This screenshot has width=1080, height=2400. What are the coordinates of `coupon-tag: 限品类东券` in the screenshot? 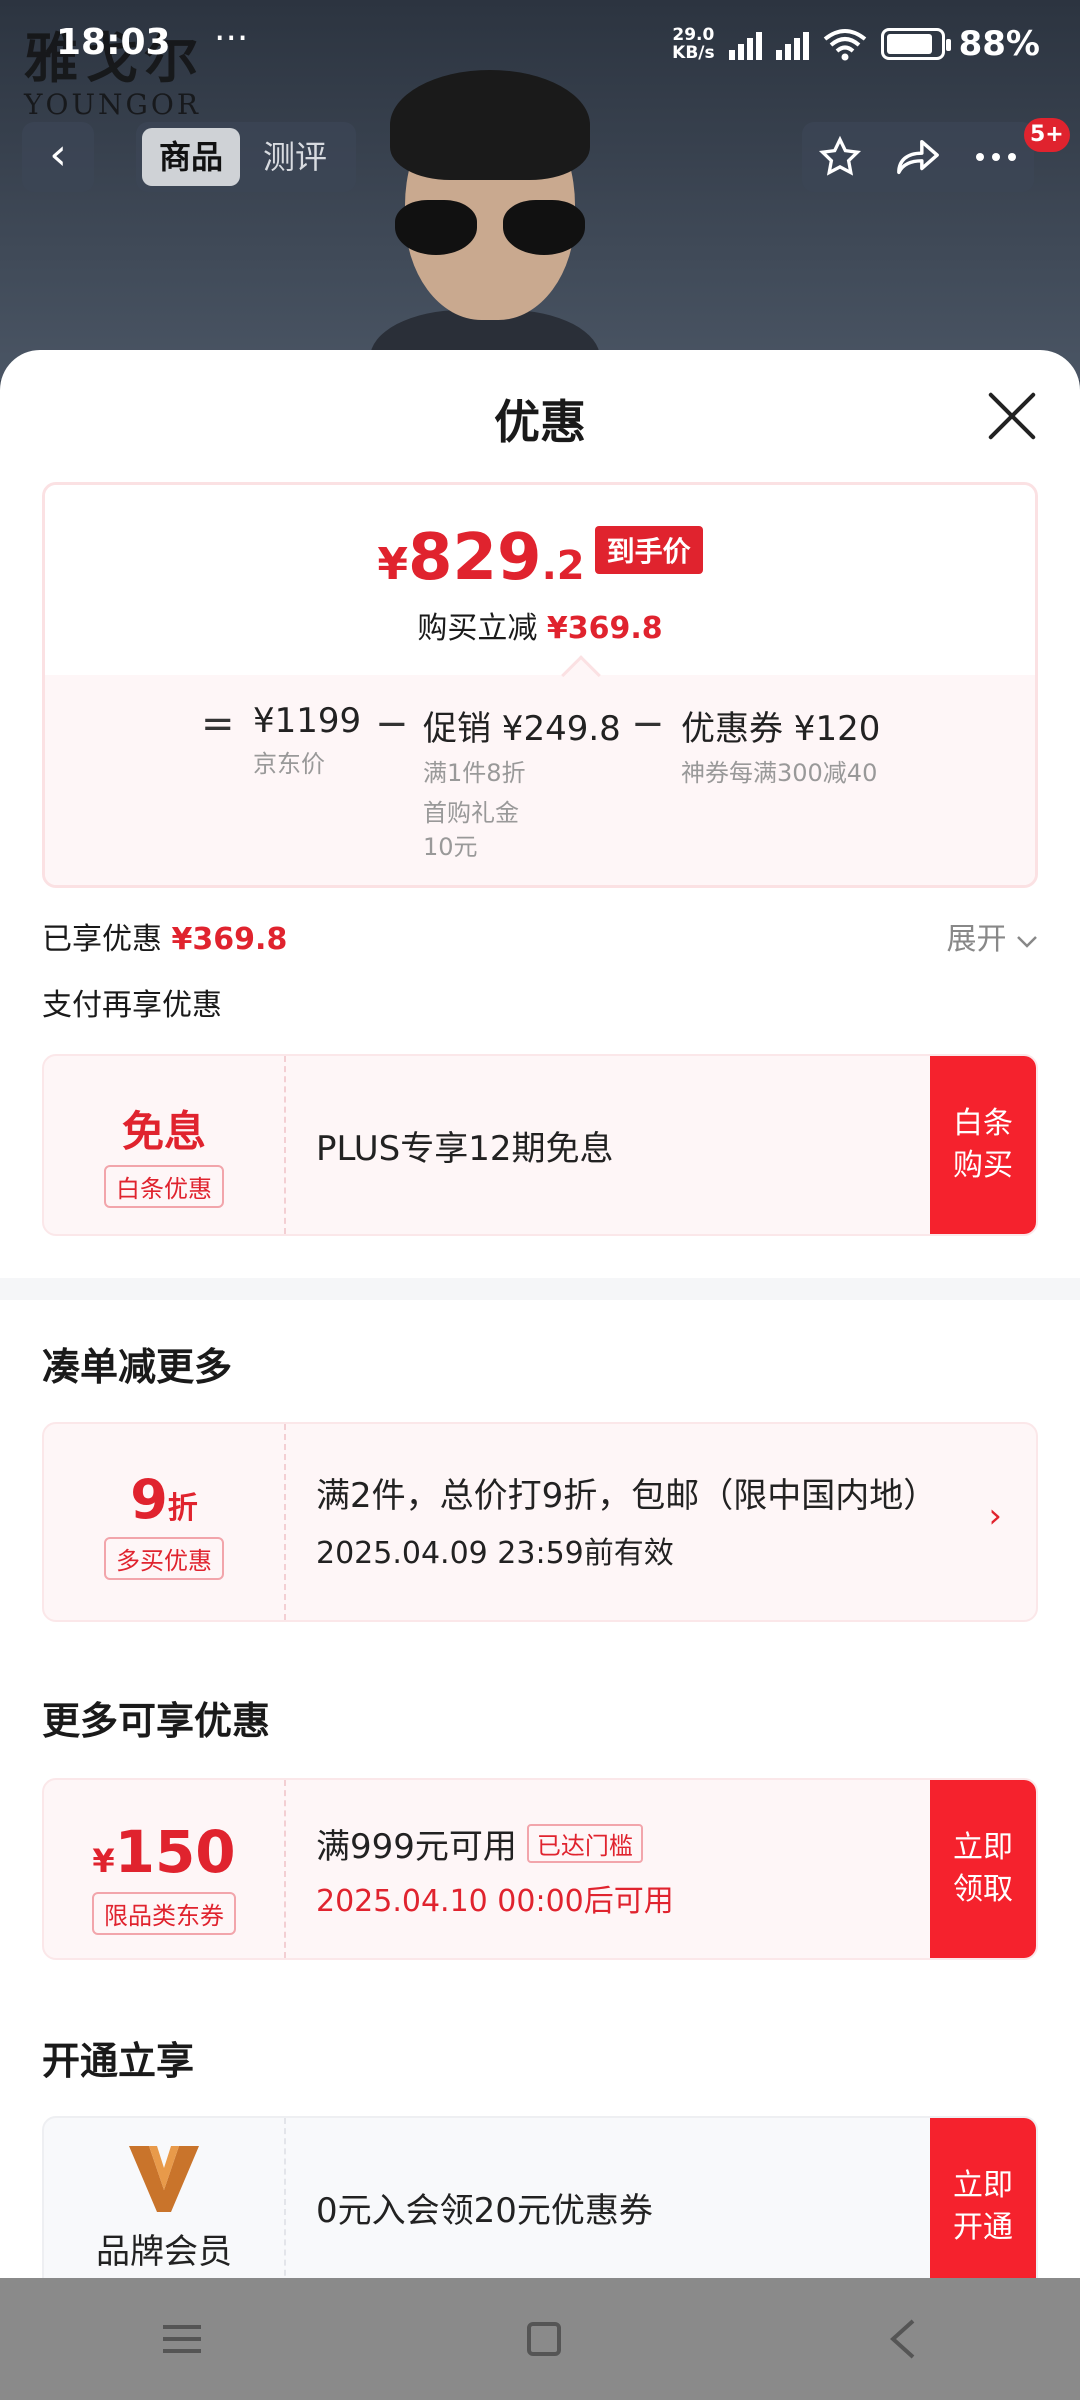 It's located at (164, 1913).